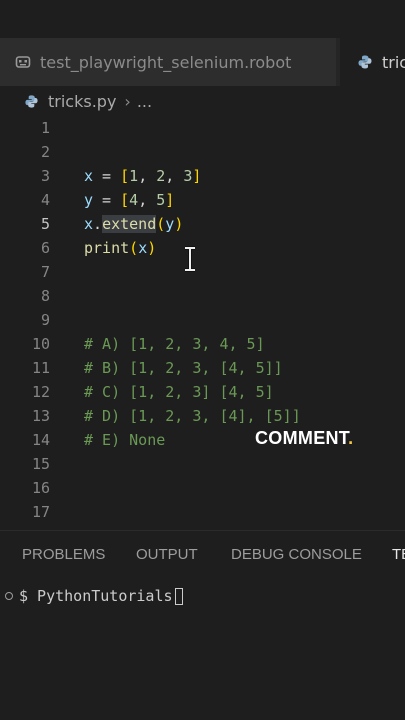 The width and height of the screenshot is (405, 720). I want to click on code-line: 1, so click(202, 128).